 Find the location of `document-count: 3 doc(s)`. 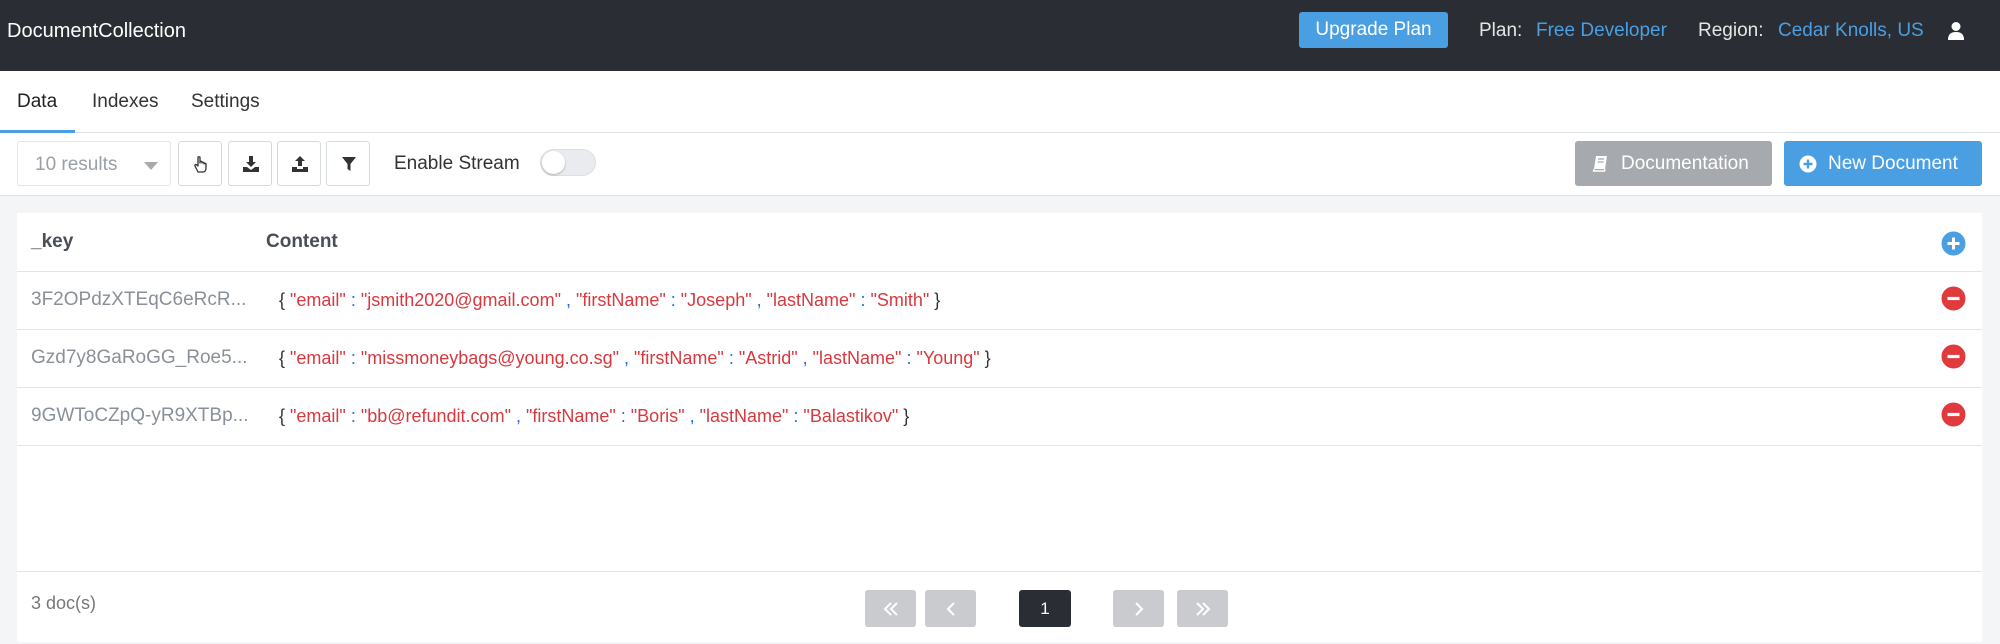

document-count: 3 doc(s) is located at coordinates (64, 603).